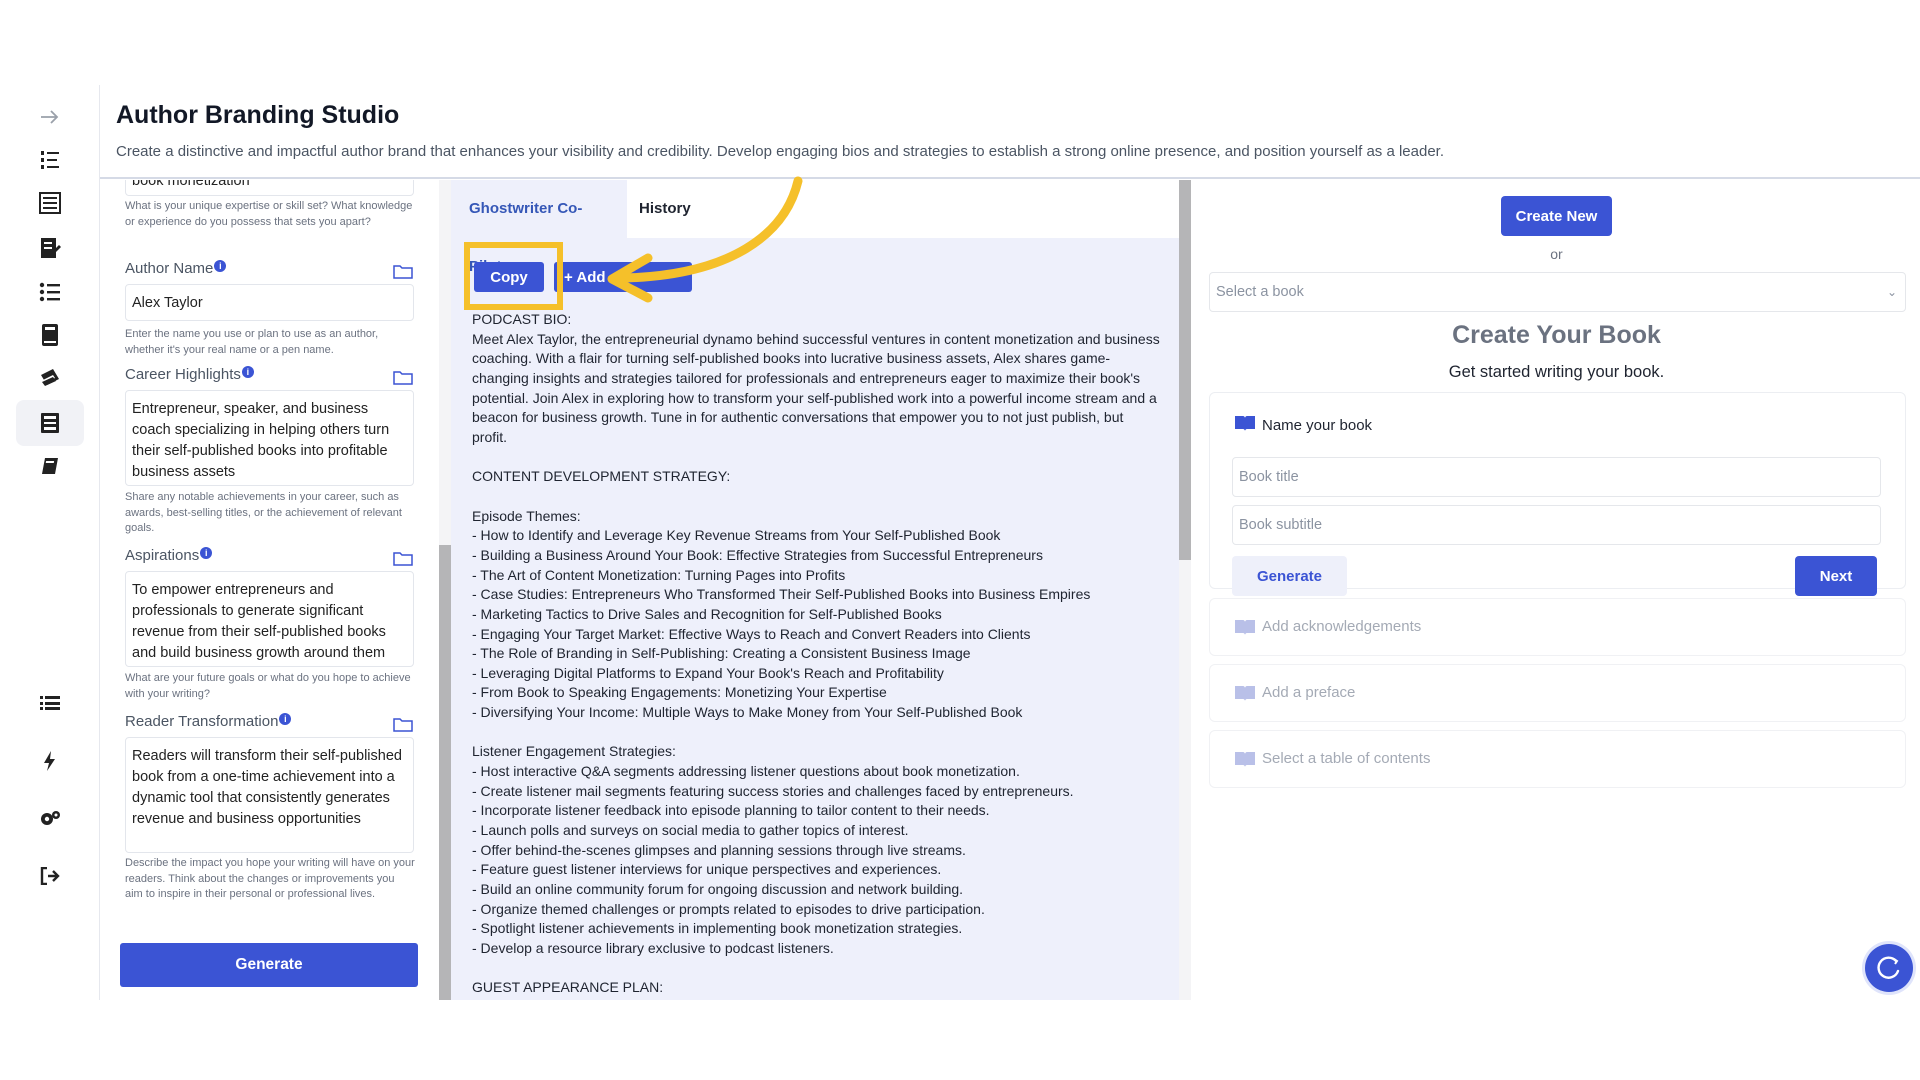 The height and width of the screenshot is (1080, 1920). What do you see at coordinates (1260, 292) in the screenshot?
I see `book-select-placeholder: Select a book` at bounding box center [1260, 292].